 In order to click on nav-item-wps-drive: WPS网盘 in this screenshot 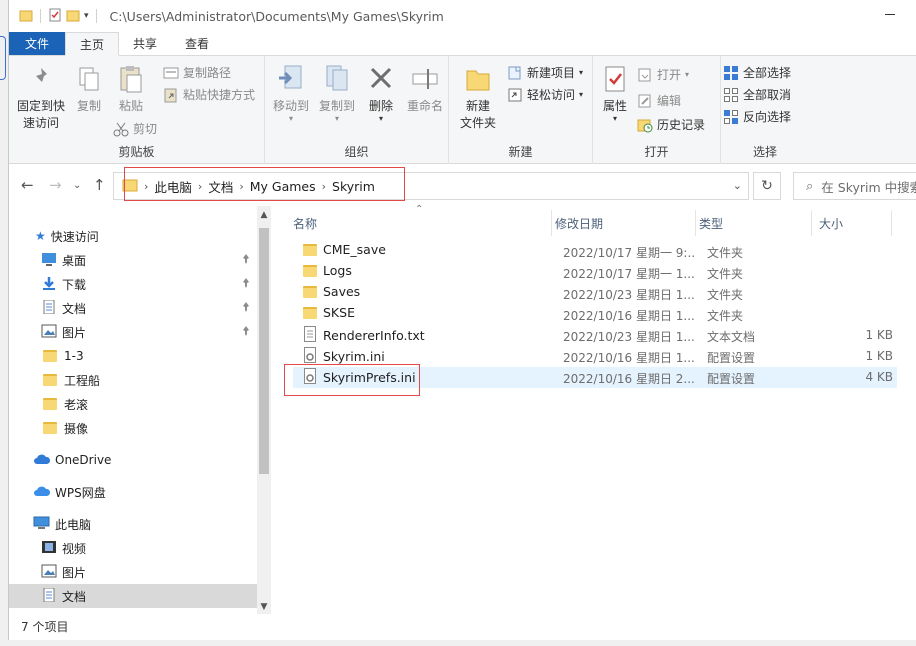, I will do `click(133, 492)`.